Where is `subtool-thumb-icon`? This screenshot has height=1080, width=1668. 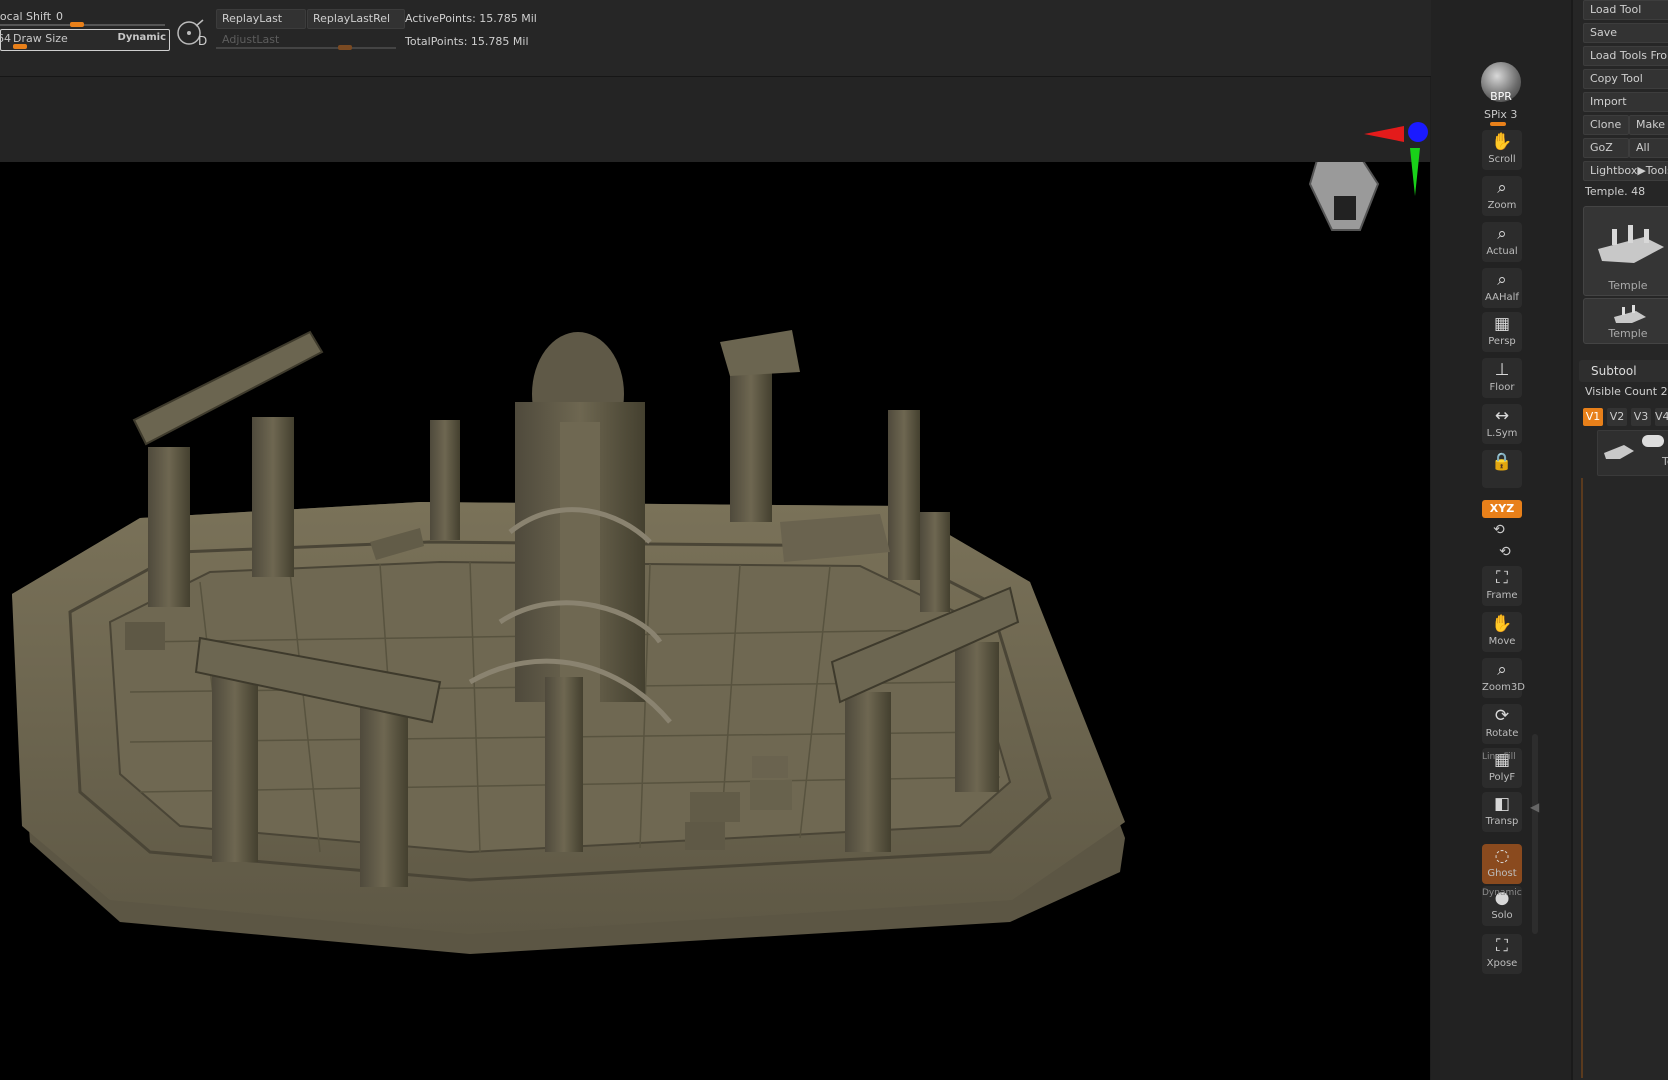
subtool-thumb-icon is located at coordinates (1619, 452).